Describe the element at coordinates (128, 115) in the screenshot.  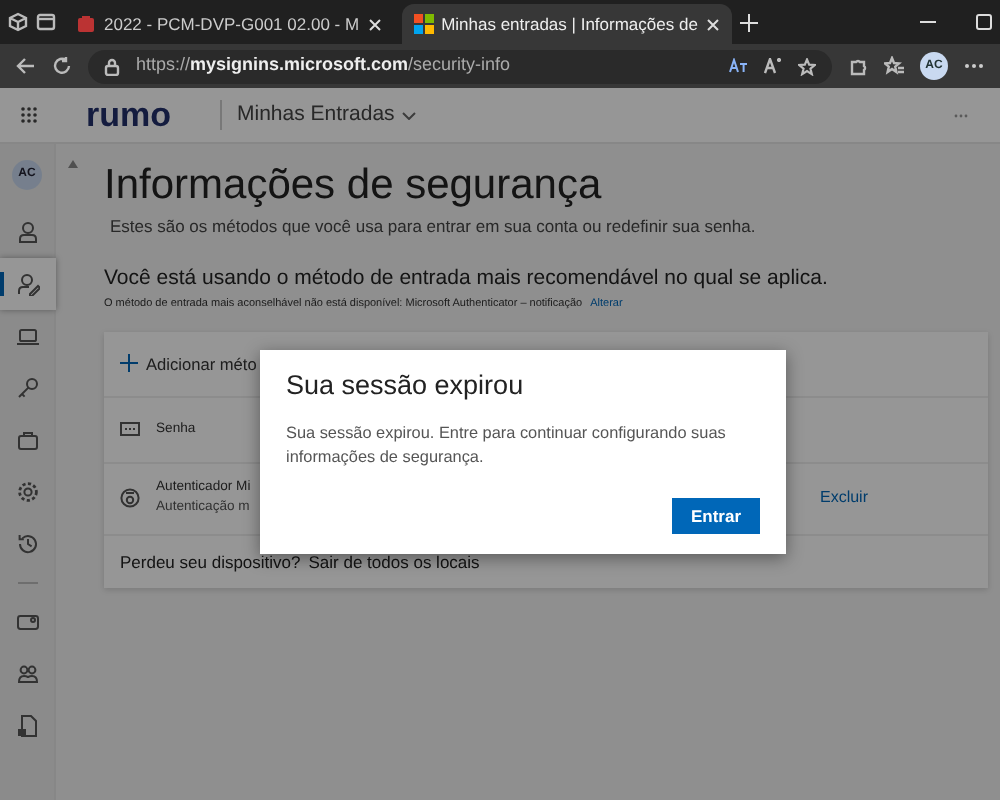
I see `company-logo: rumo` at that location.